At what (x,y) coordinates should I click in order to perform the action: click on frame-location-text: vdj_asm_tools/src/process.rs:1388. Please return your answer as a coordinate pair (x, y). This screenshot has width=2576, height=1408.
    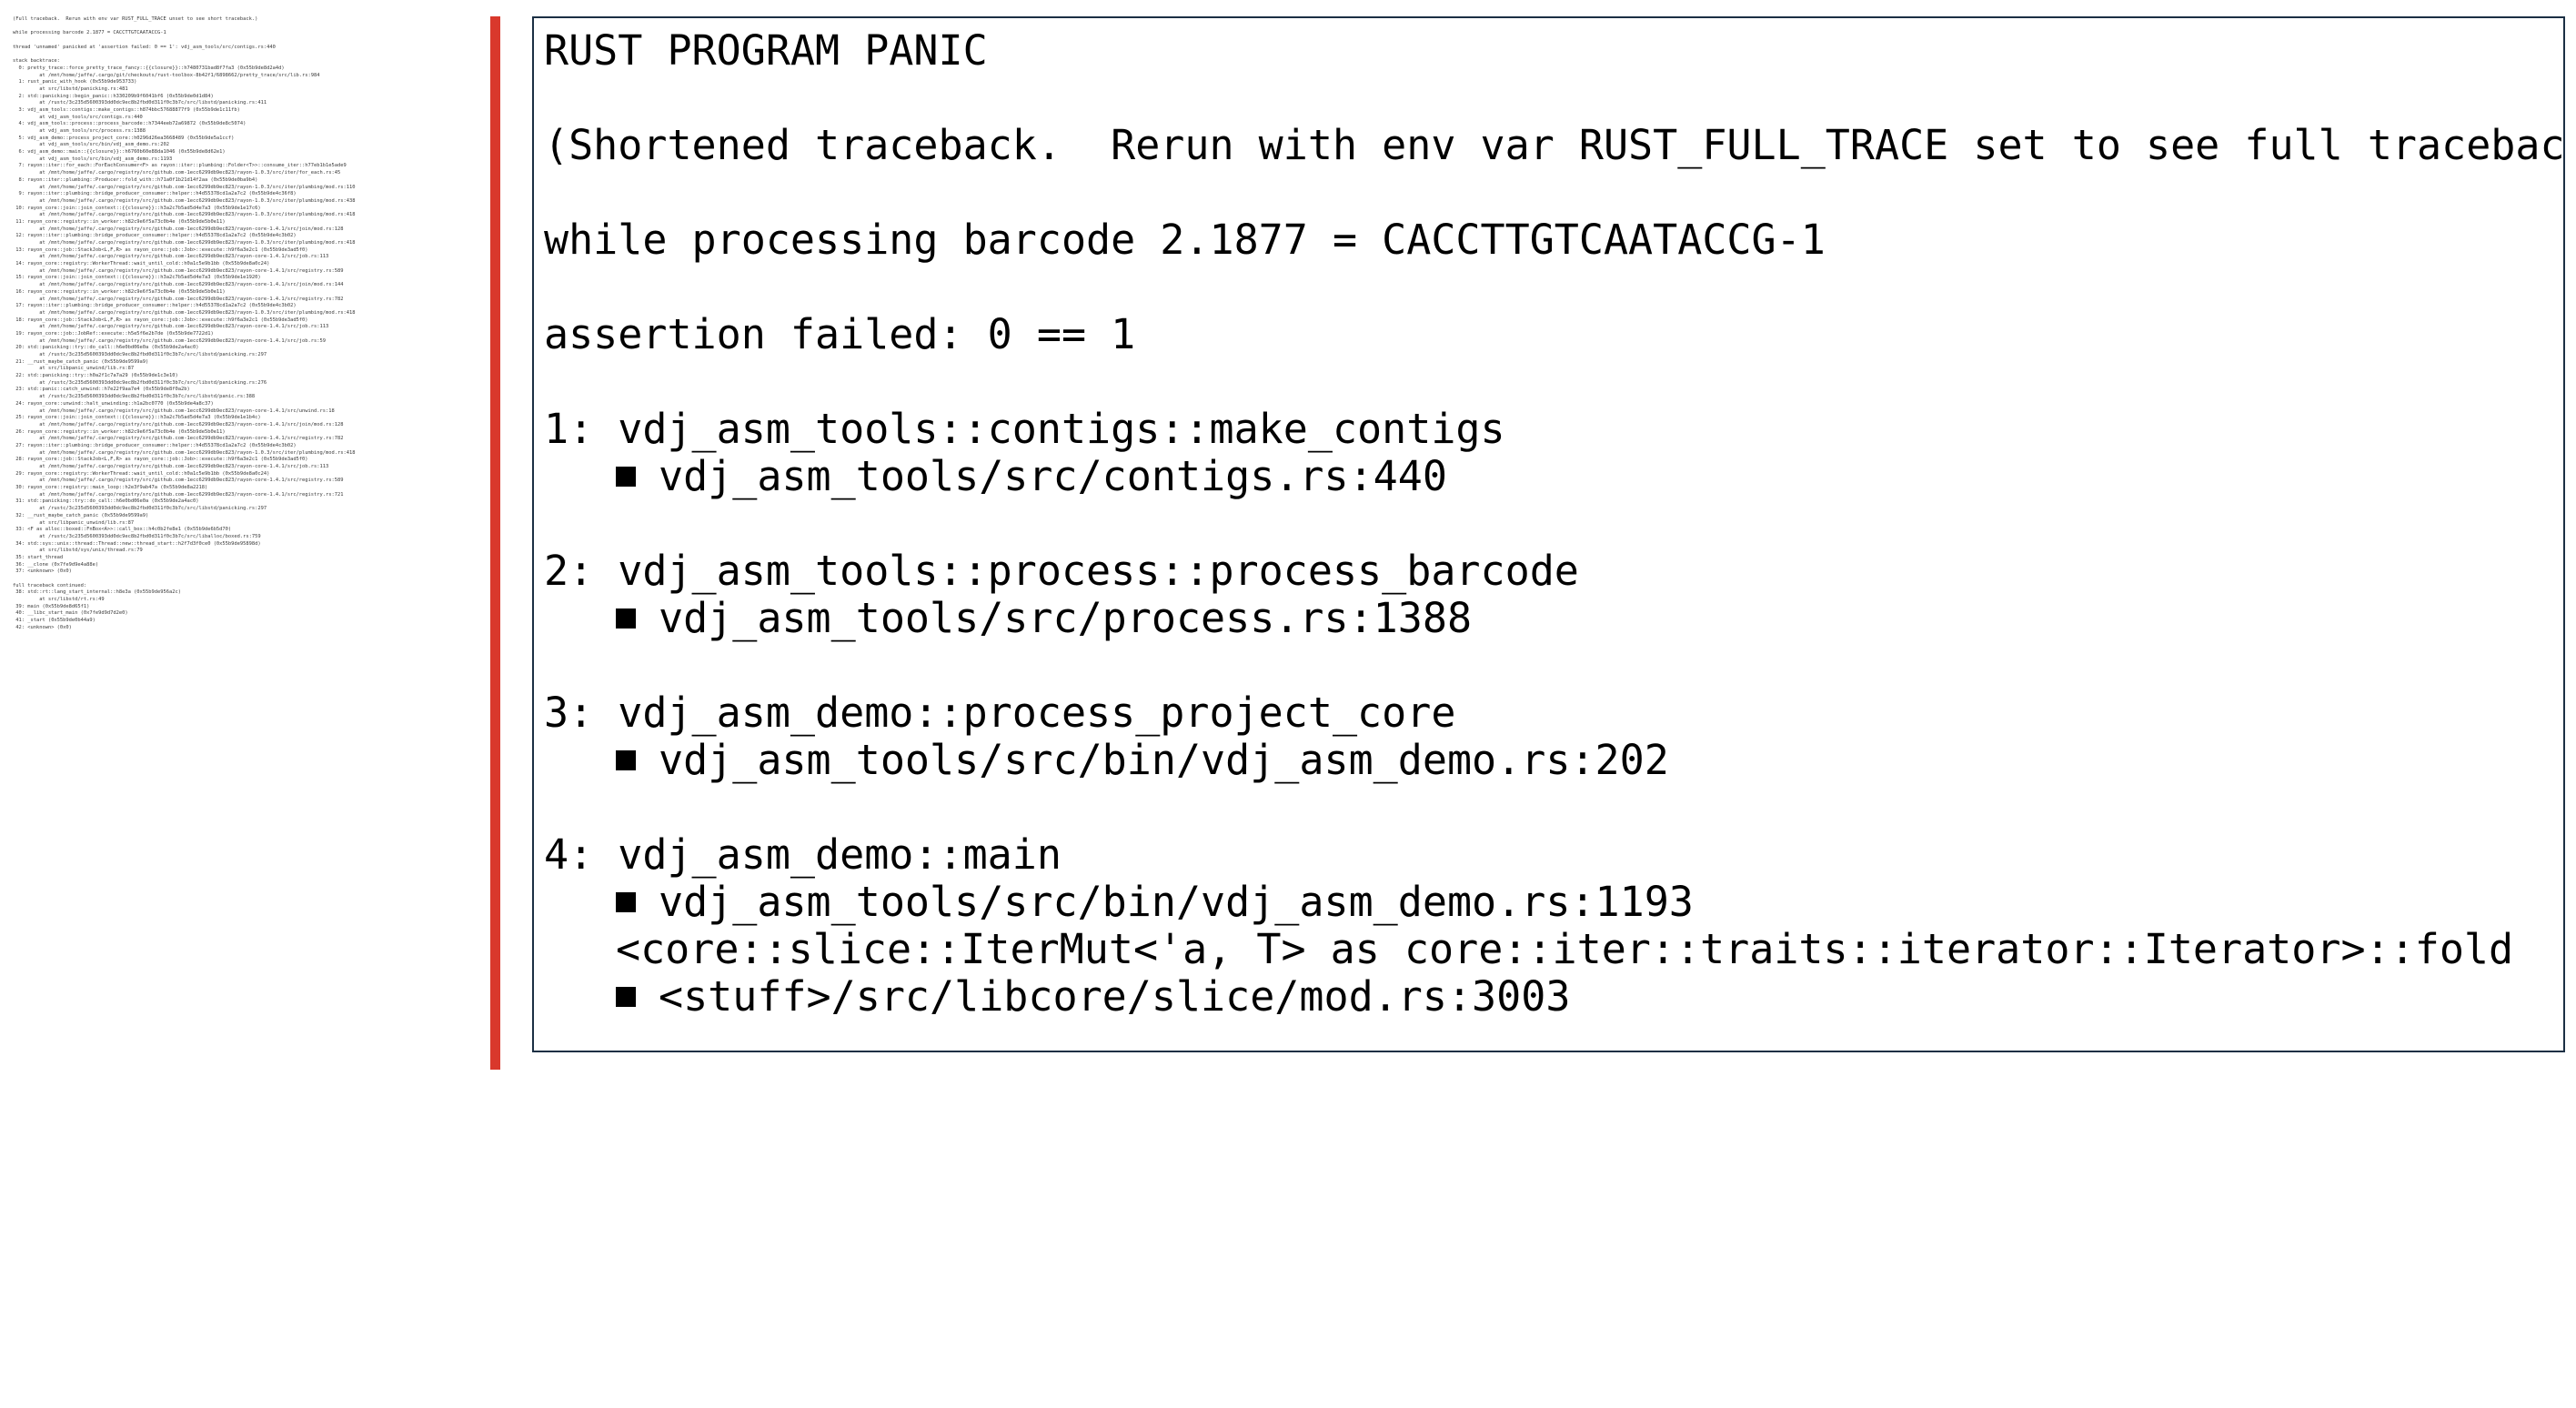
    Looking at the image, I should click on (1066, 618).